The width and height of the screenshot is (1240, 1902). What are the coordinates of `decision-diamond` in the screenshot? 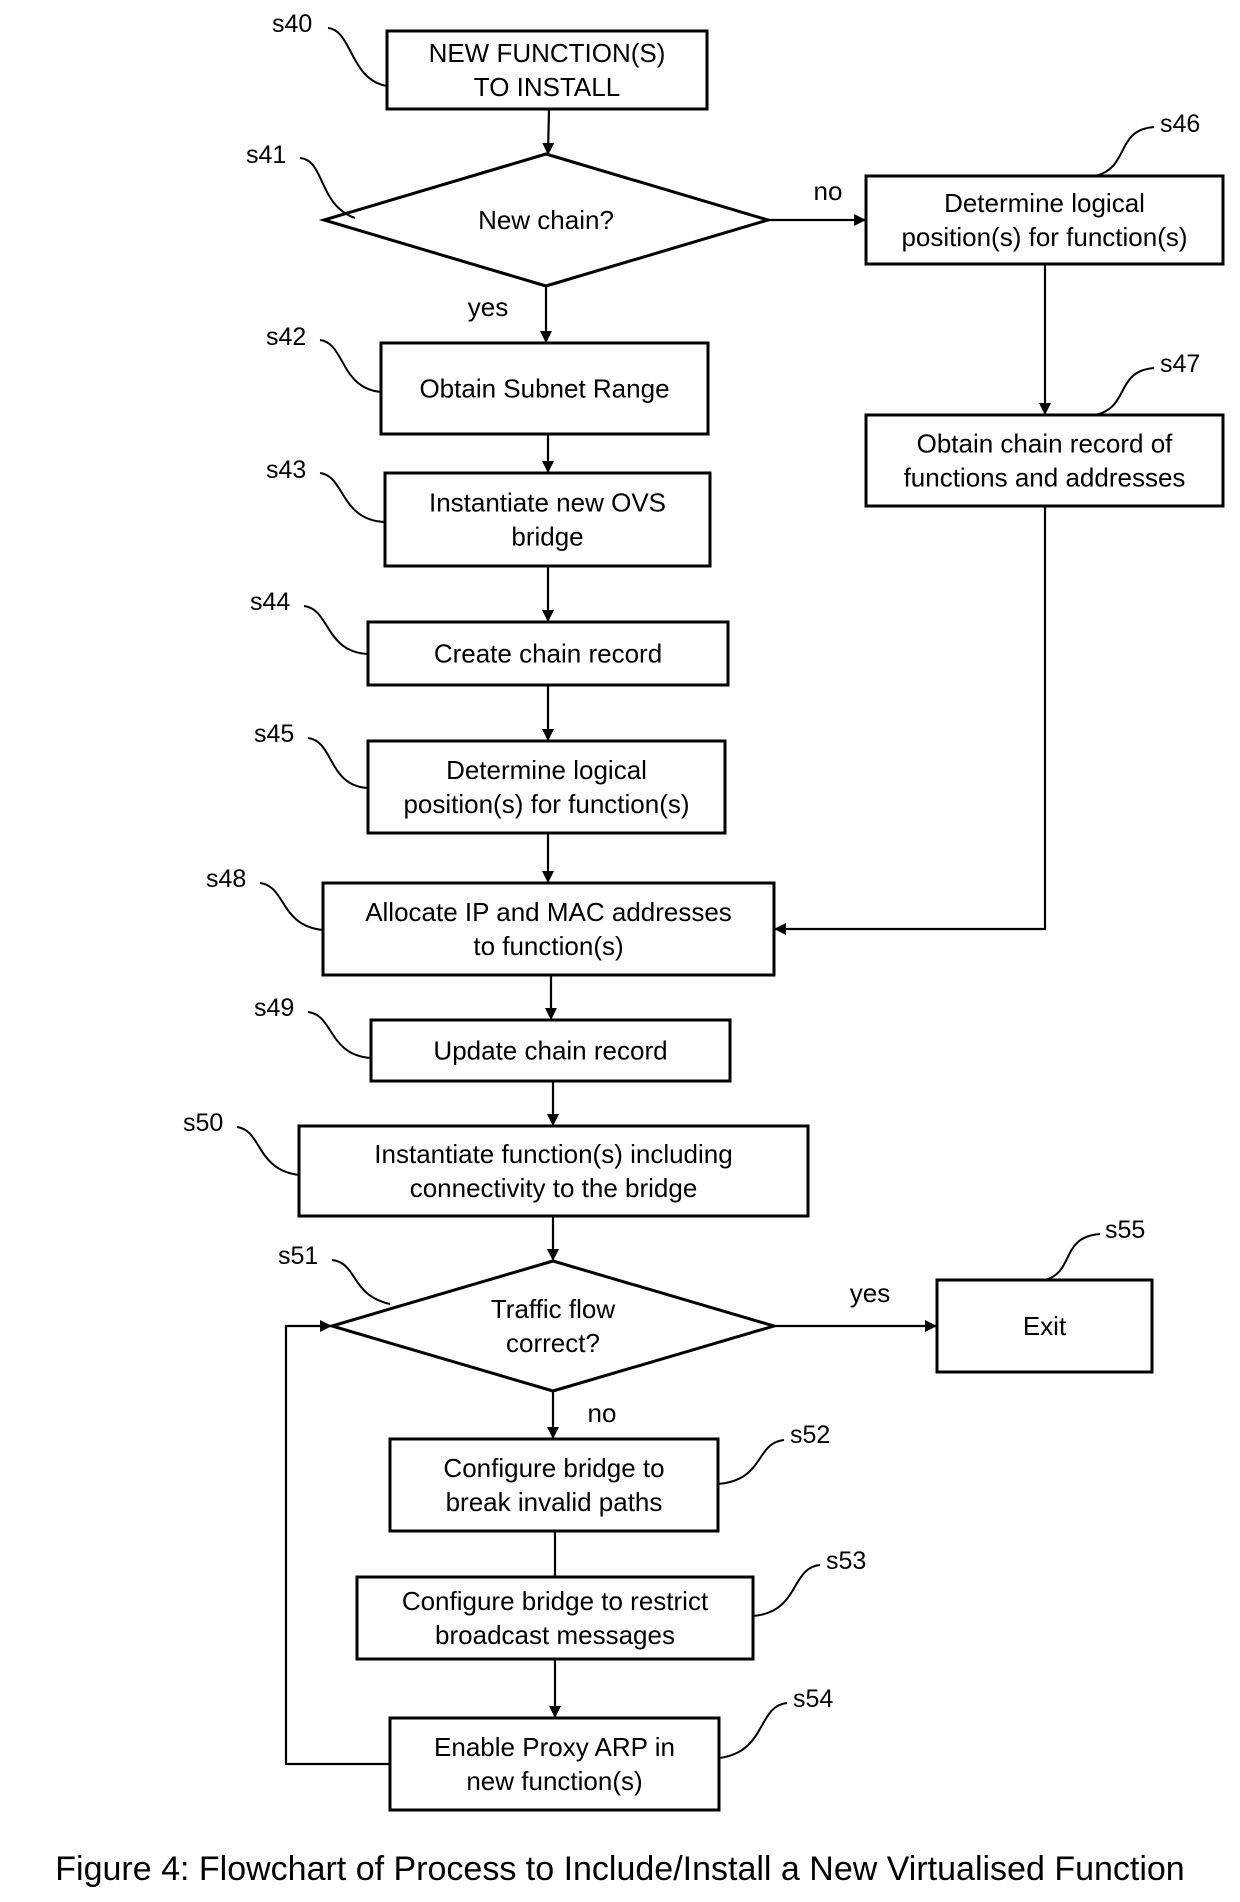 It's located at (553, 1326).